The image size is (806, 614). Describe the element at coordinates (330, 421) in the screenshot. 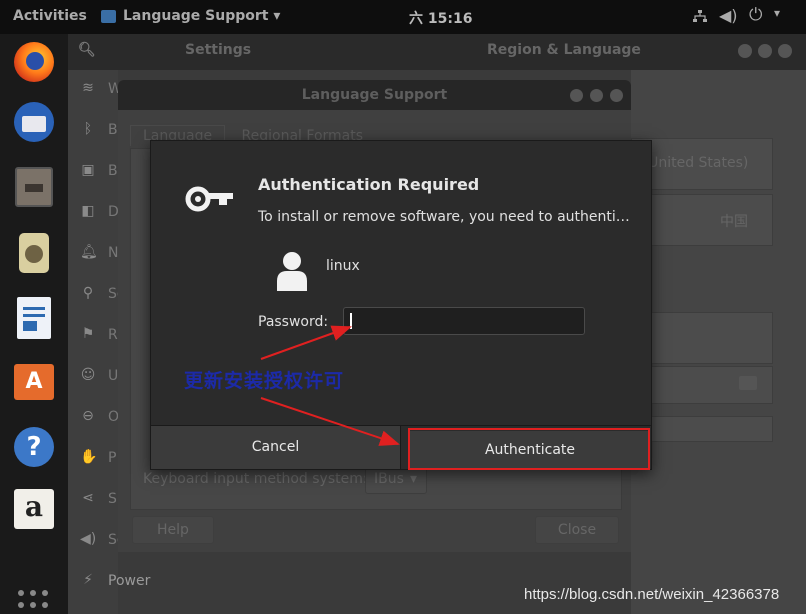

I see `arrow-to-authenticate` at that location.